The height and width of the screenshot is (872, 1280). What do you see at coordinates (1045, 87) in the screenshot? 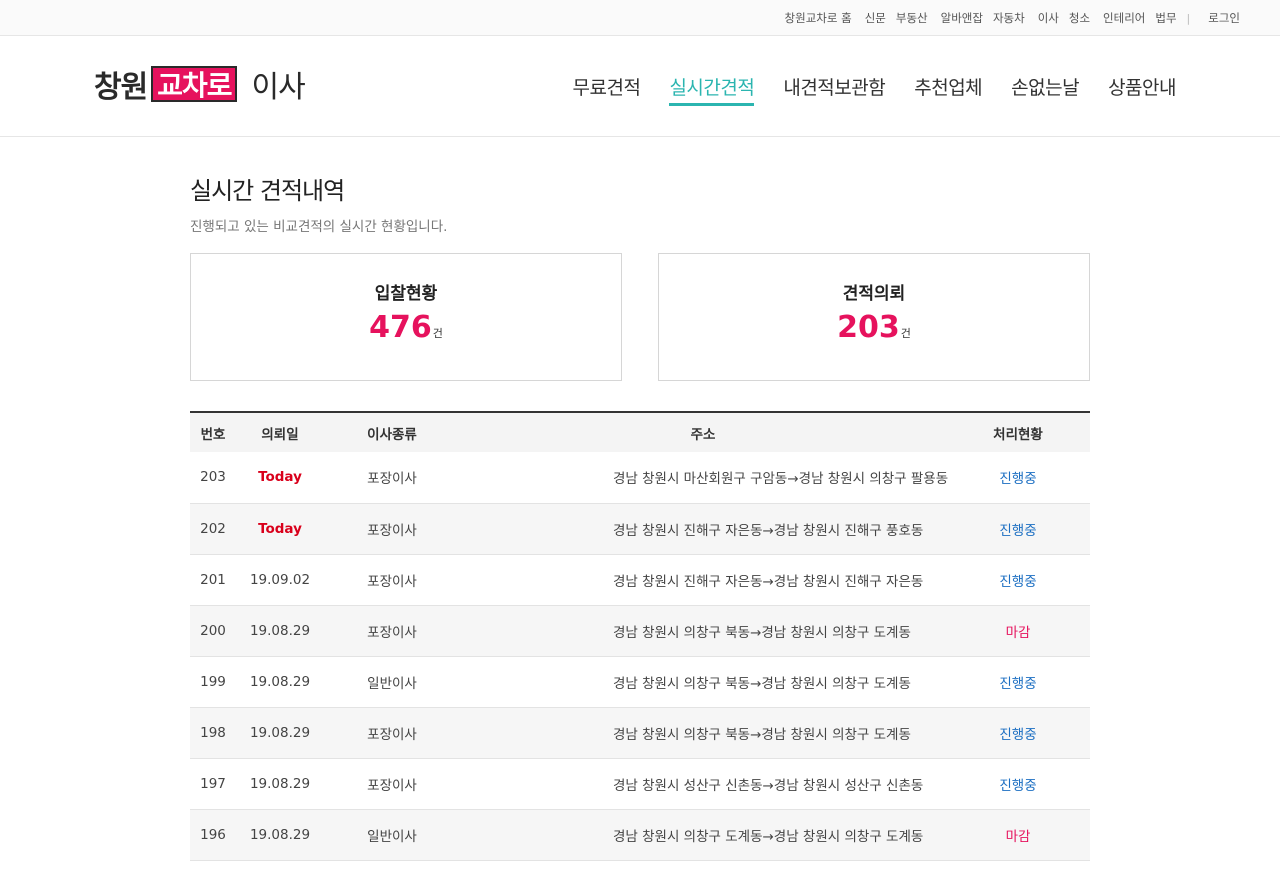
I see `nav-lucky-days: 손없는날` at bounding box center [1045, 87].